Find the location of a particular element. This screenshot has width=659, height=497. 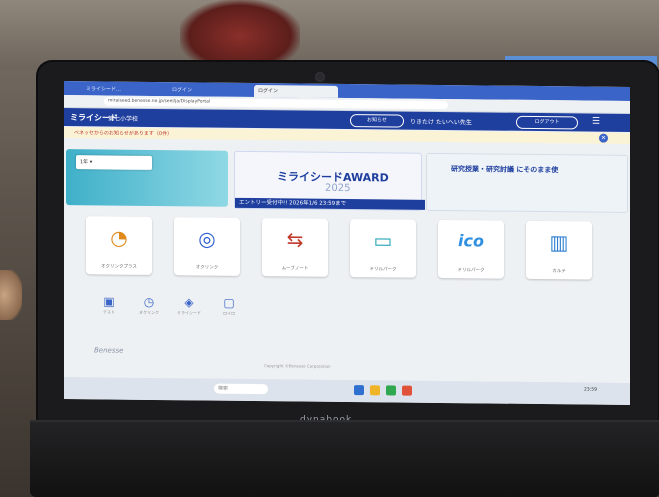

chrome-icon is located at coordinates (407, 390).